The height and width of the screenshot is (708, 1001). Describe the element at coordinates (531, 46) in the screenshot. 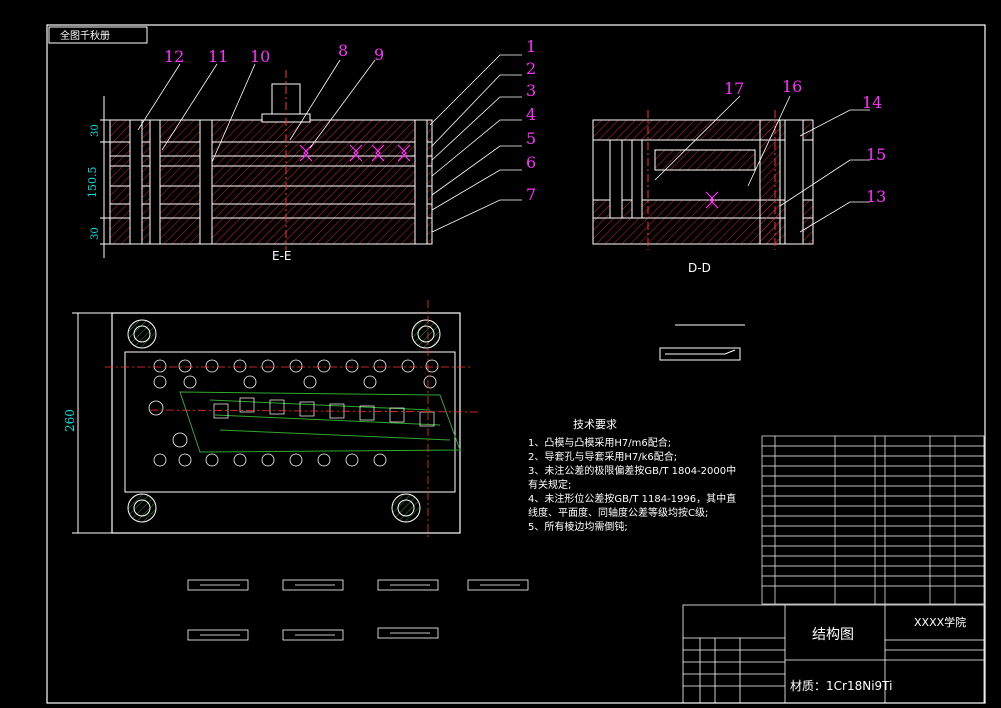

I see `callout-1: 1` at that location.